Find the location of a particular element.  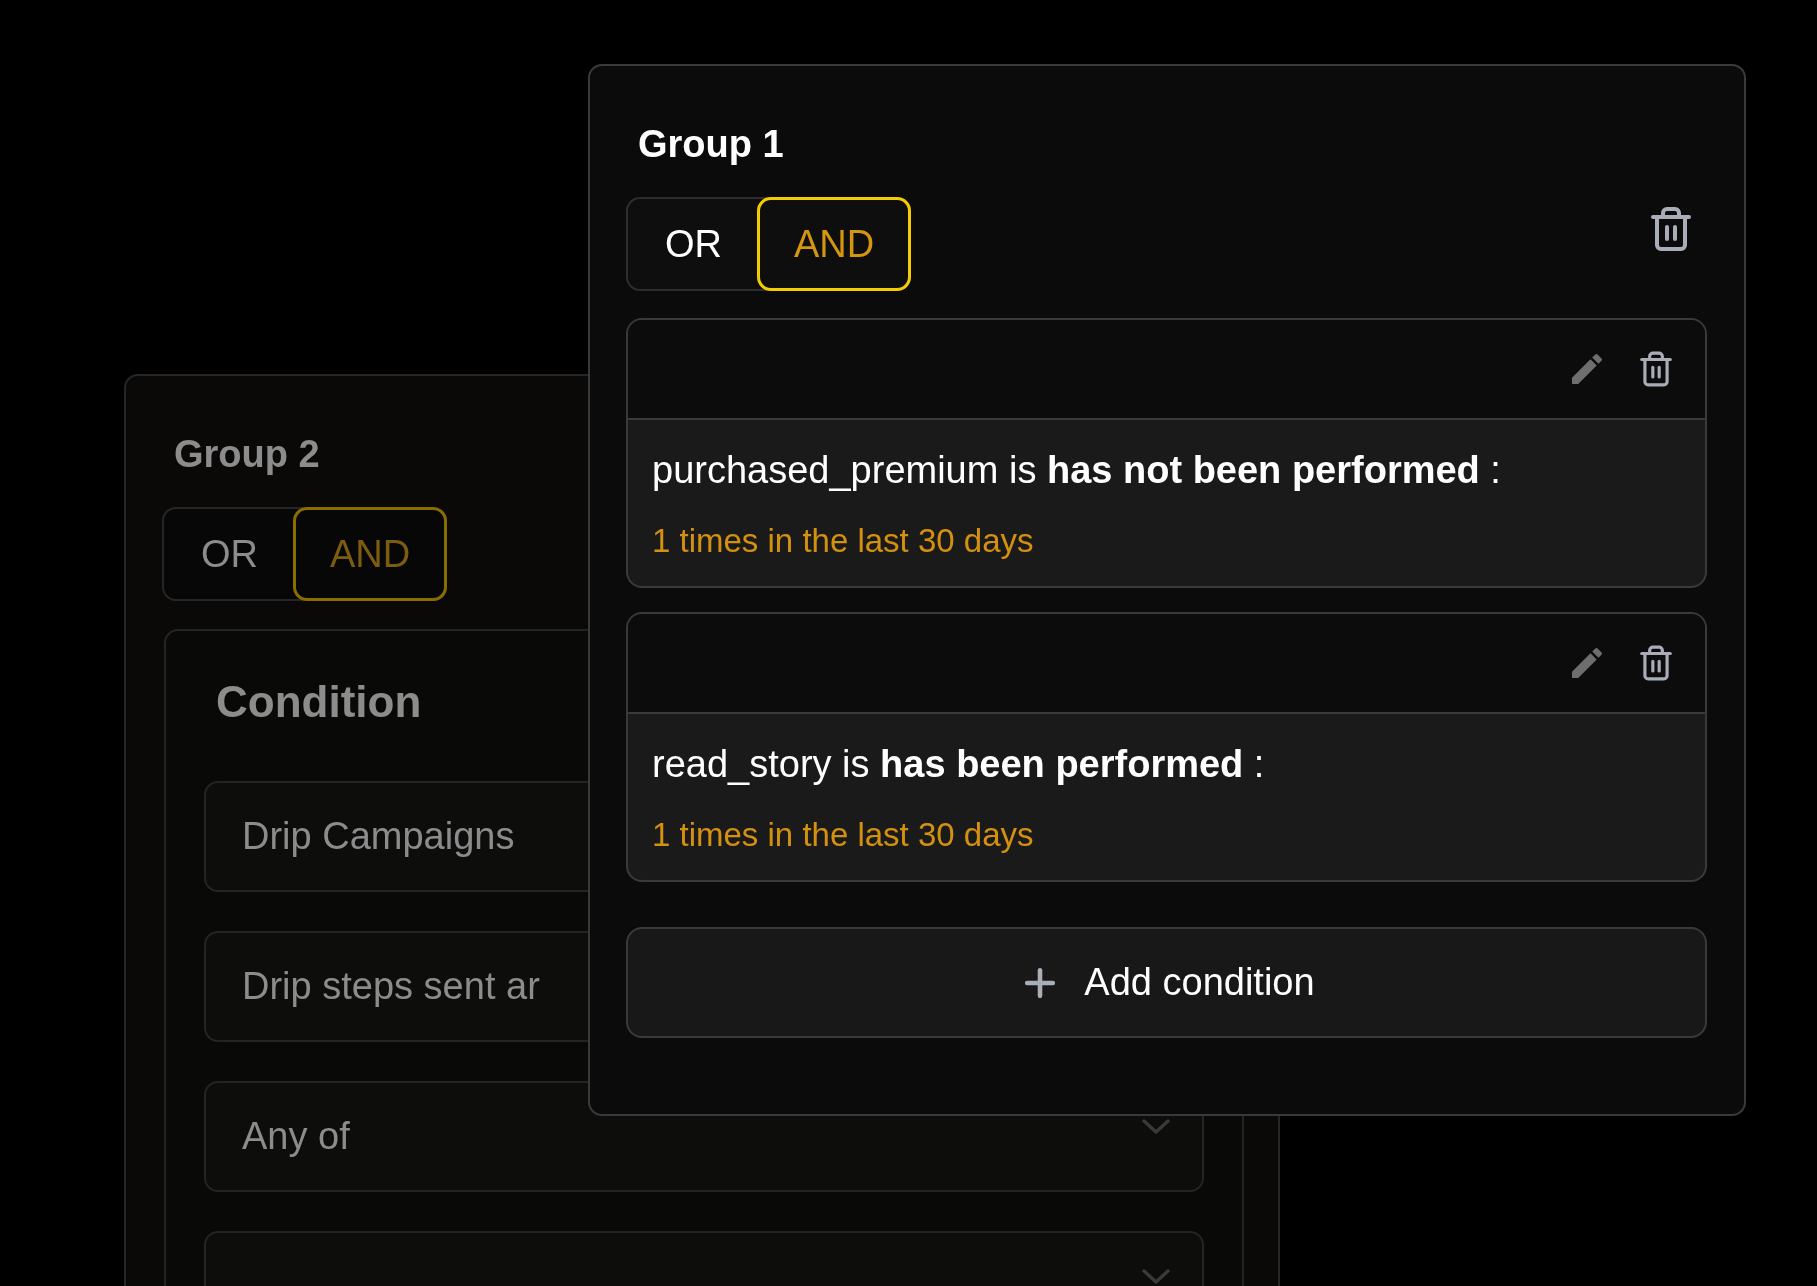

add-condition-button: Add condition is located at coordinates (1166, 982).